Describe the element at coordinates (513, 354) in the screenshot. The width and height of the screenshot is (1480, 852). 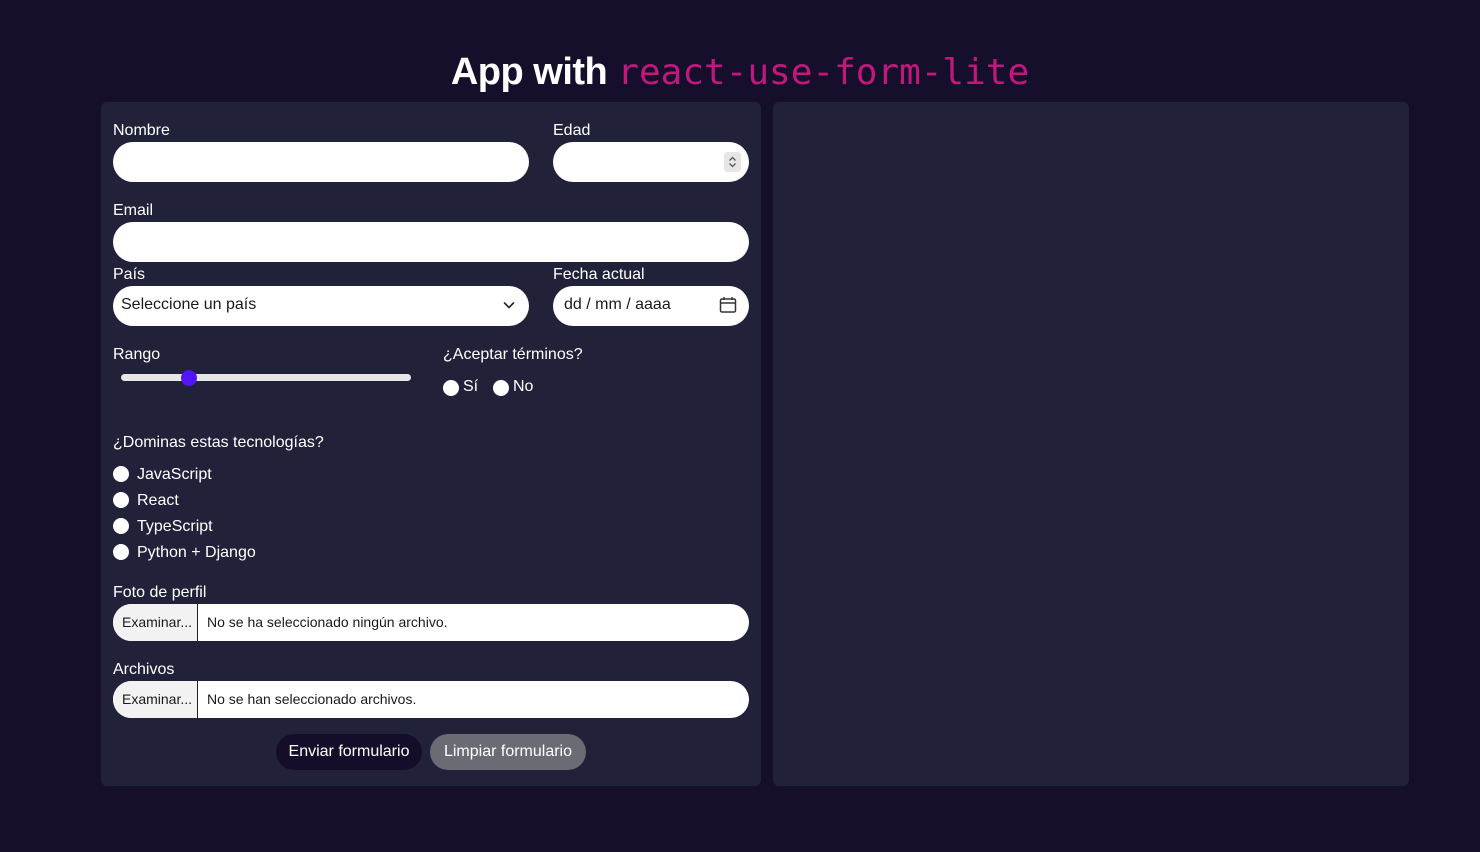
I see `terminos-label: ¿Aceptar términos?` at that location.